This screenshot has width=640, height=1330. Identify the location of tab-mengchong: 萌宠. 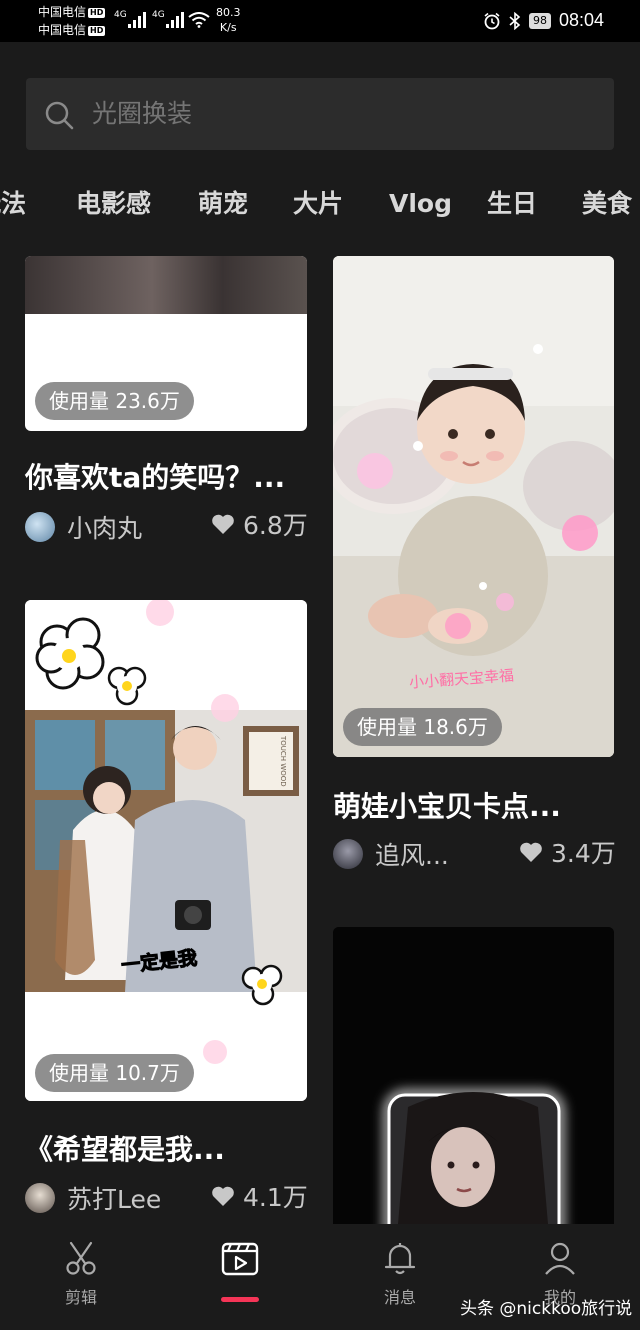
(223, 204).